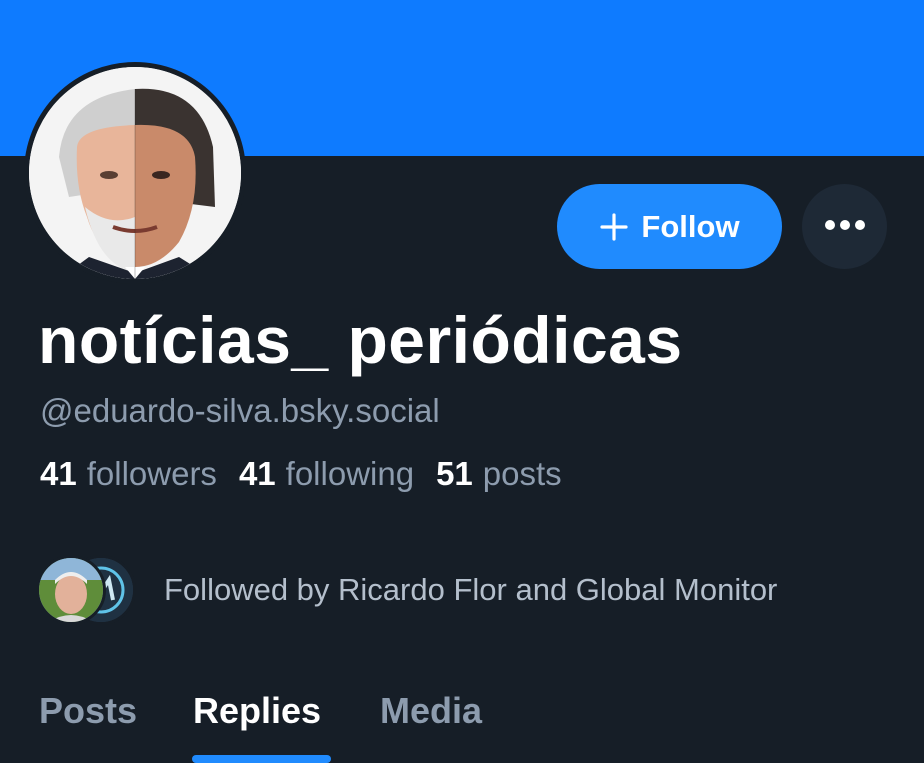 Image resolution: width=924 pixels, height=763 pixels. I want to click on posts-label: posts, so click(522, 473).